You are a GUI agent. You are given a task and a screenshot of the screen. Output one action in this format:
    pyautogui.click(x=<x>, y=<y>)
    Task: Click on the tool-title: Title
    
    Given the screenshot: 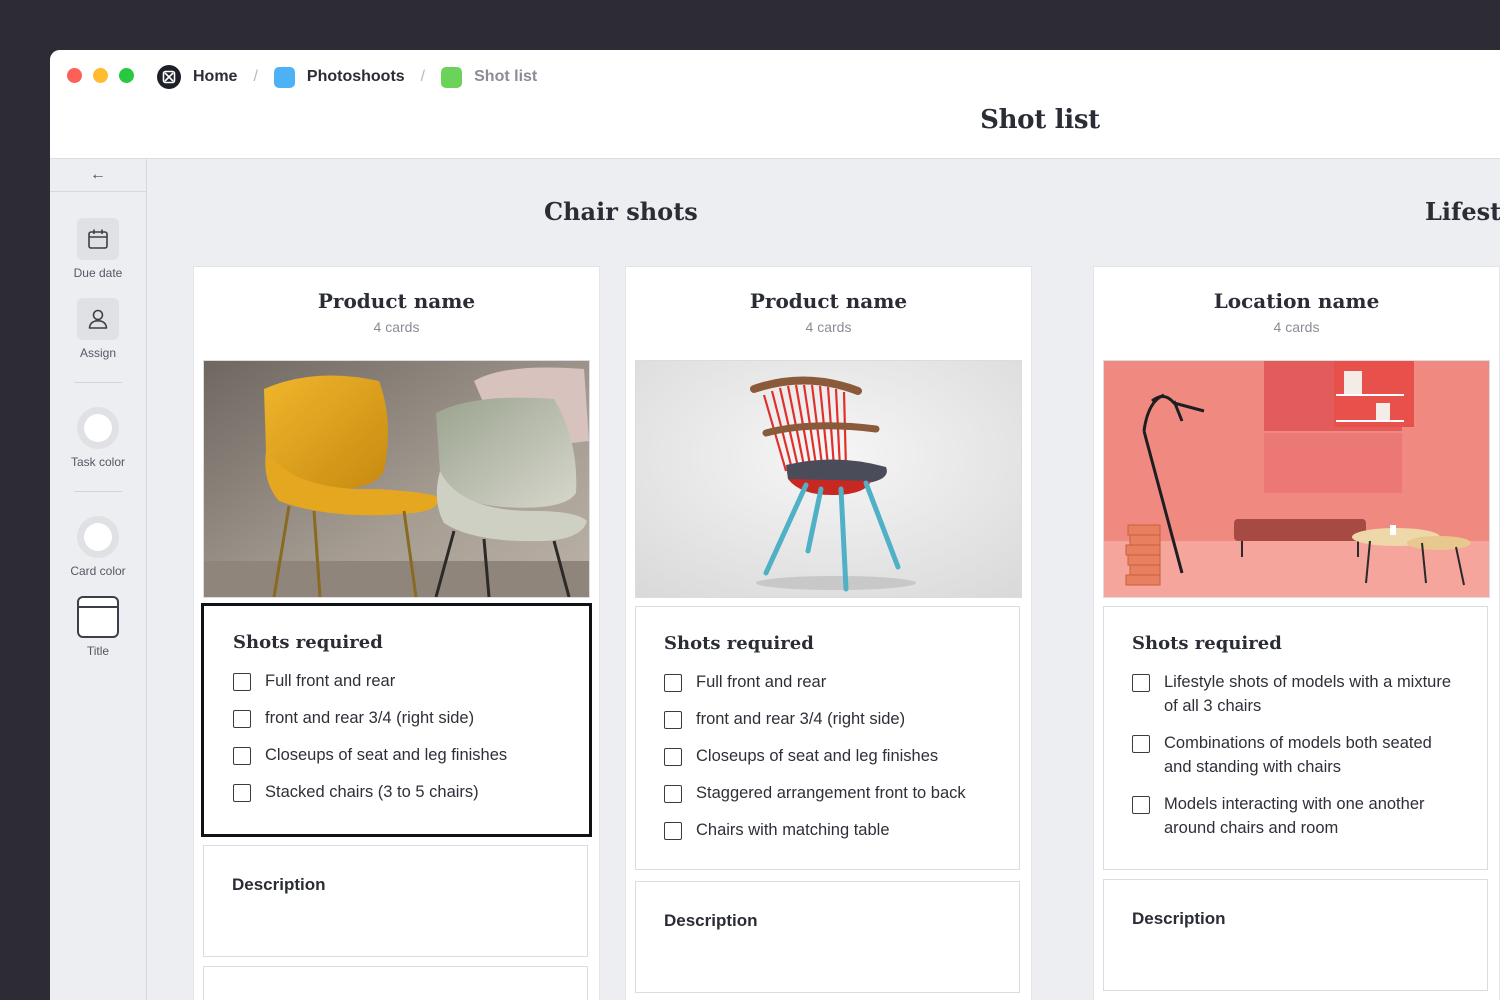 What is the action you would take?
    pyautogui.click(x=98, y=627)
    